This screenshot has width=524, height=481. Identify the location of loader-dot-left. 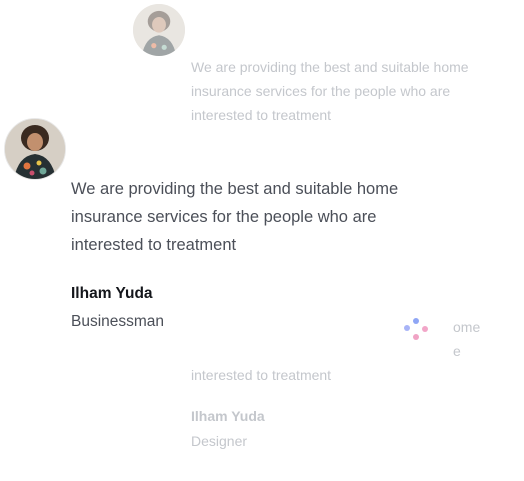
(407, 328).